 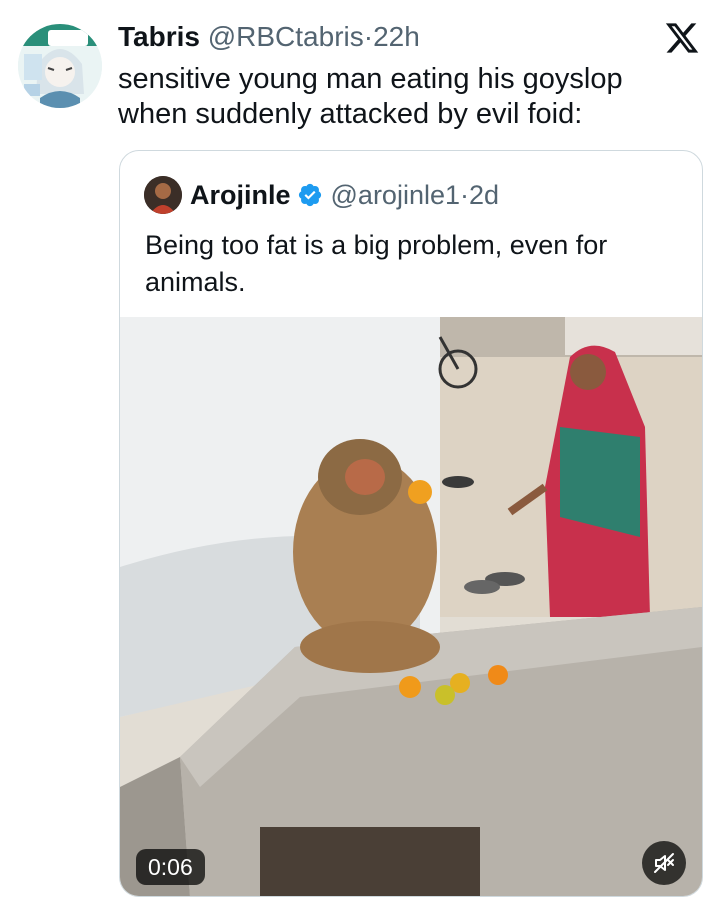 I want to click on video-duration: 0:06, so click(x=170, y=867).